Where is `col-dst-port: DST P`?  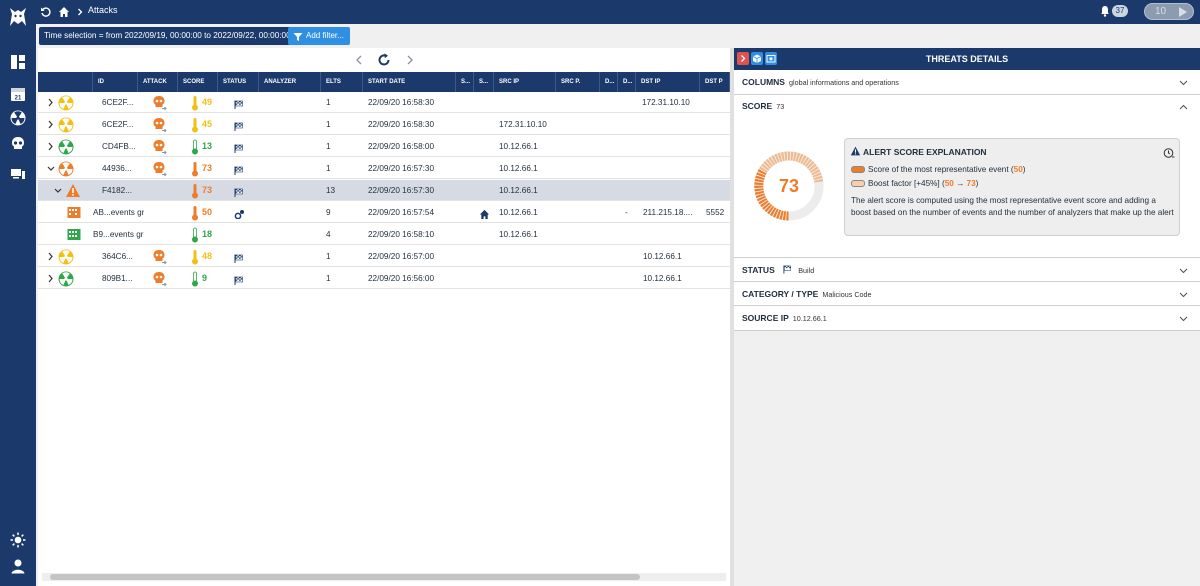
col-dst-port: DST P is located at coordinates (715, 82).